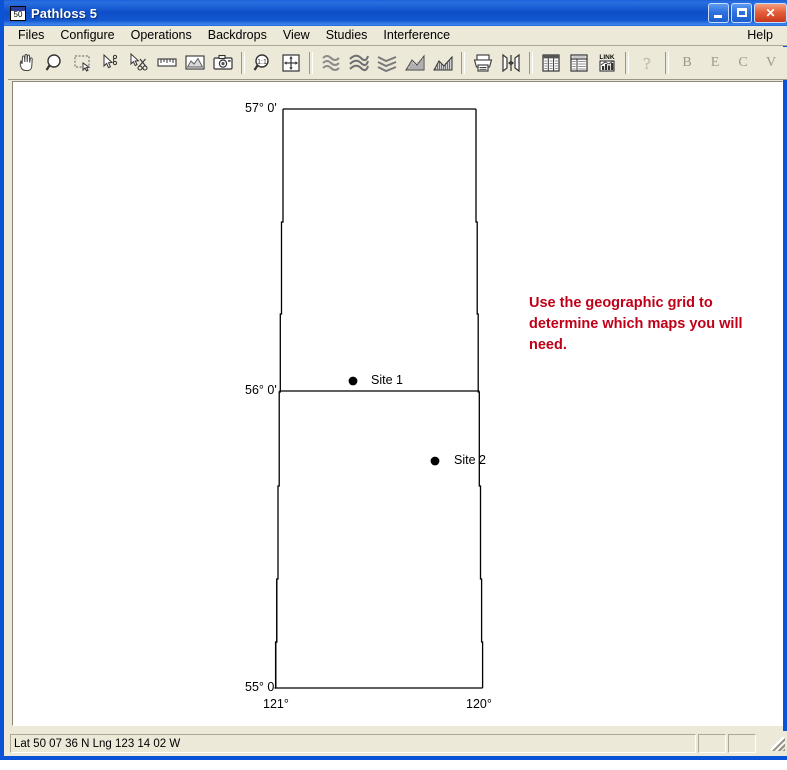 The image size is (787, 770). Describe the element at coordinates (415, 63) in the screenshot. I see `terrain-shading-icon` at that location.